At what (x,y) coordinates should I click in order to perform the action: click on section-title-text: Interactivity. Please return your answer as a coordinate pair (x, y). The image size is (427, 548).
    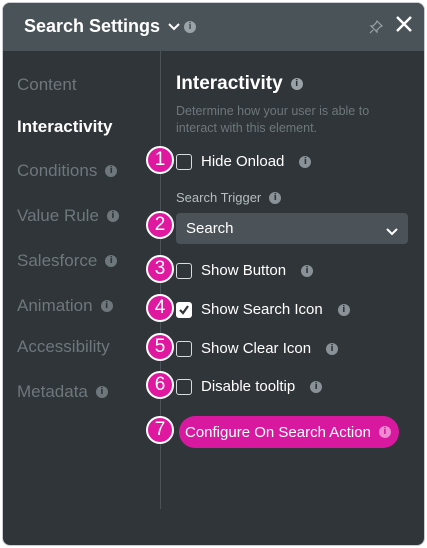
    Looking at the image, I should click on (229, 83).